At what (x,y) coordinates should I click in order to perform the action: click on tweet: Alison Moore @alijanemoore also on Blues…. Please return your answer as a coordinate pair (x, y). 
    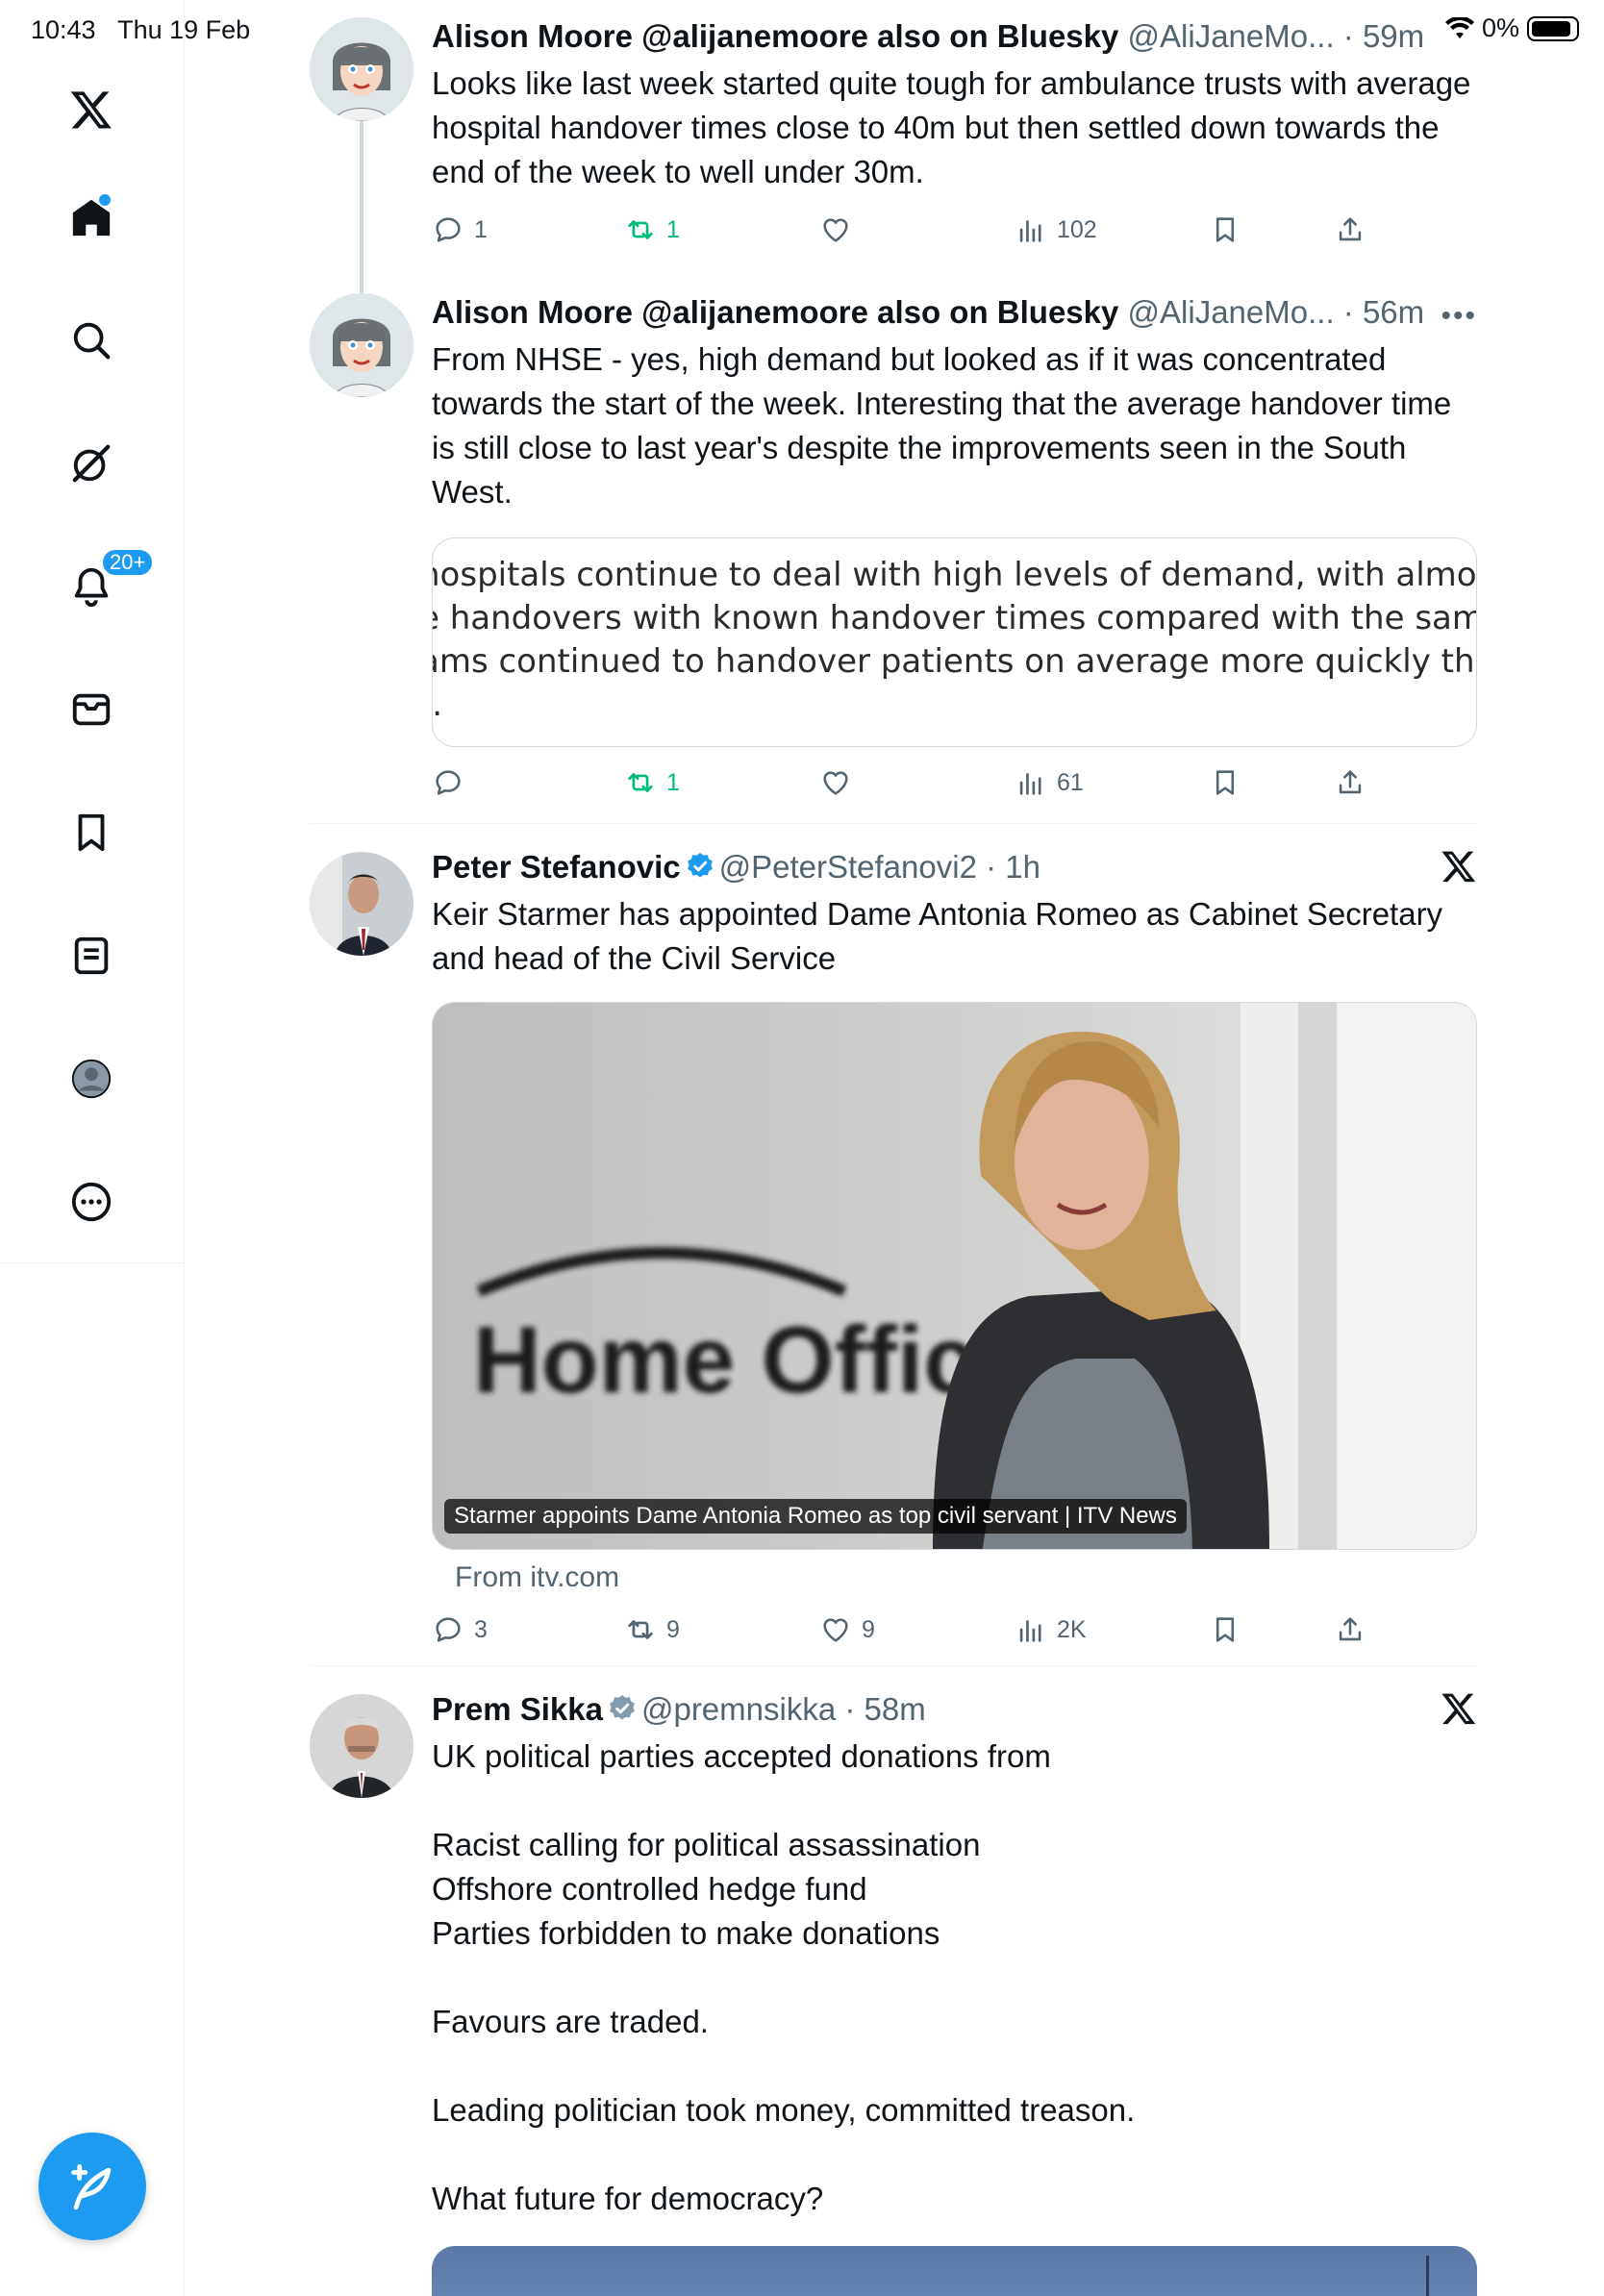
    Looking at the image, I should click on (893, 160).